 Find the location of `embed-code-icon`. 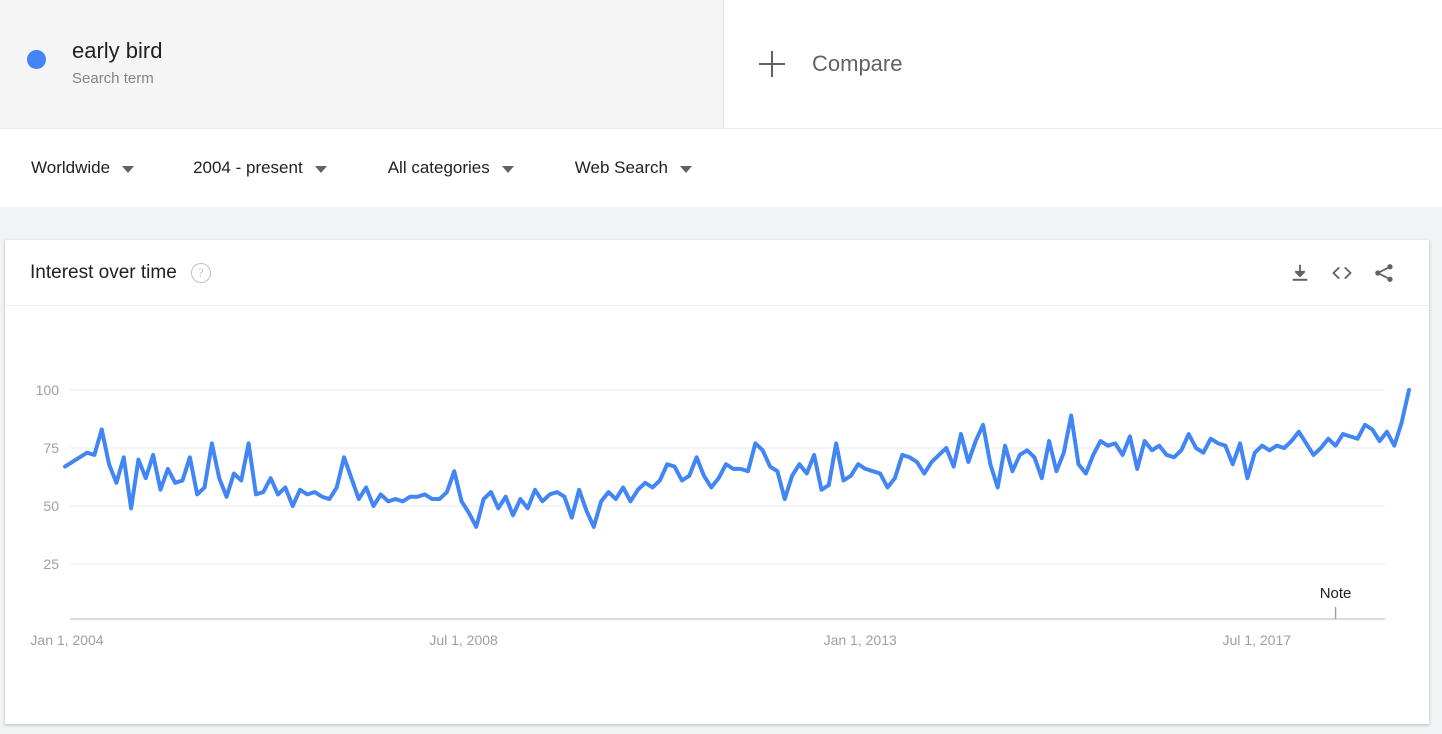

embed-code-icon is located at coordinates (1342, 273).